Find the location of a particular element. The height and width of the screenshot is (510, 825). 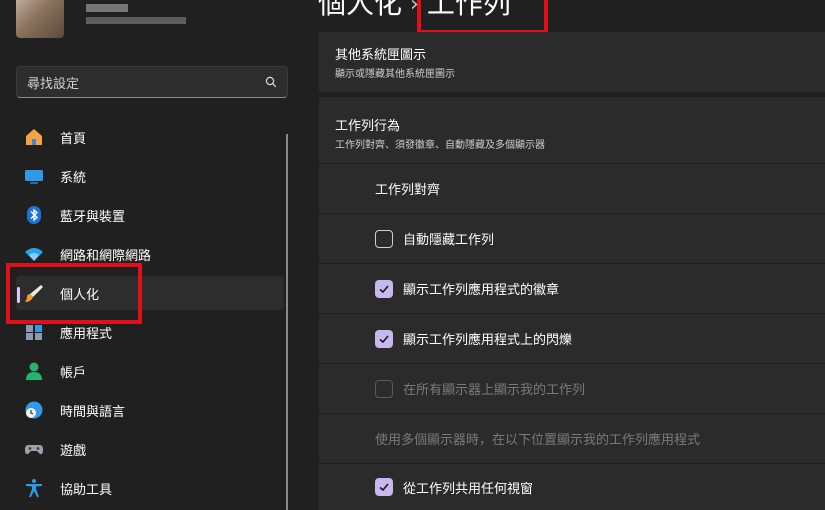

autohide-taskbar-row: 自動隱藏工作列 is located at coordinates (572, 238).